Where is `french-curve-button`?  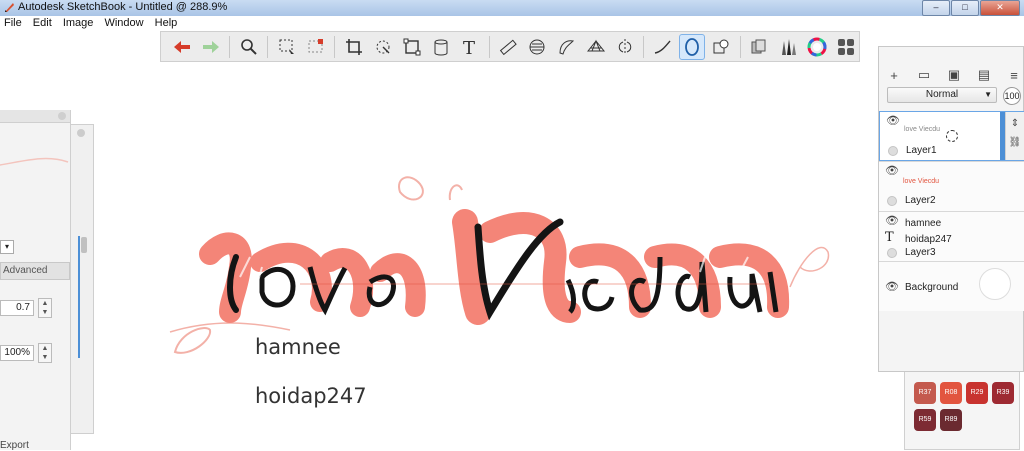 french-curve-button is located at coordinates (566, 47).